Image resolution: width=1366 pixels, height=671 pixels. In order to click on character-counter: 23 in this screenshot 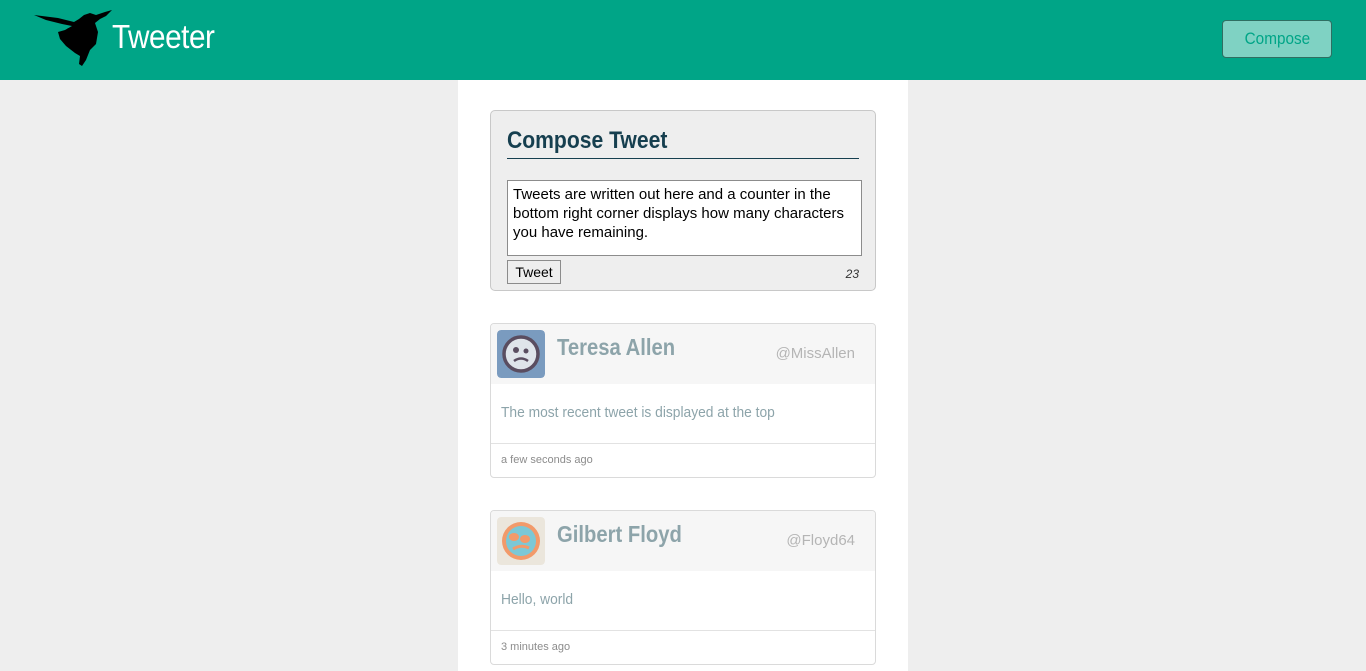, I will do `click(852, 274)`.